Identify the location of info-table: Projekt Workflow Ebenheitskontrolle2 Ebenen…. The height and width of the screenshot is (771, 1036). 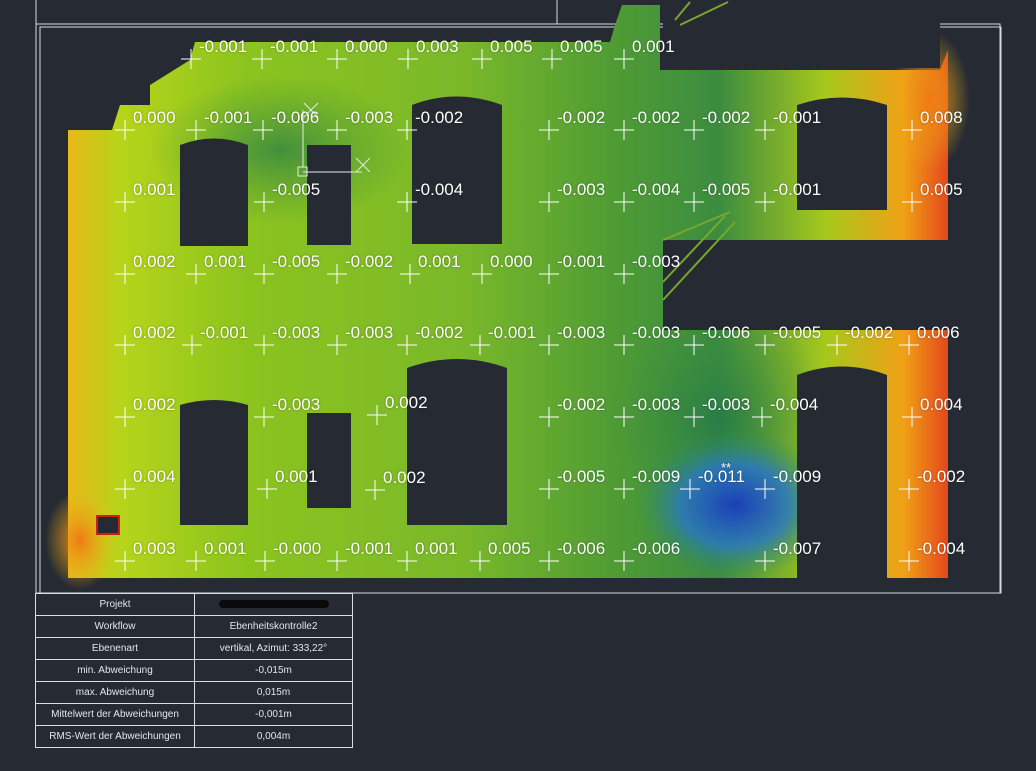
(194, 670).